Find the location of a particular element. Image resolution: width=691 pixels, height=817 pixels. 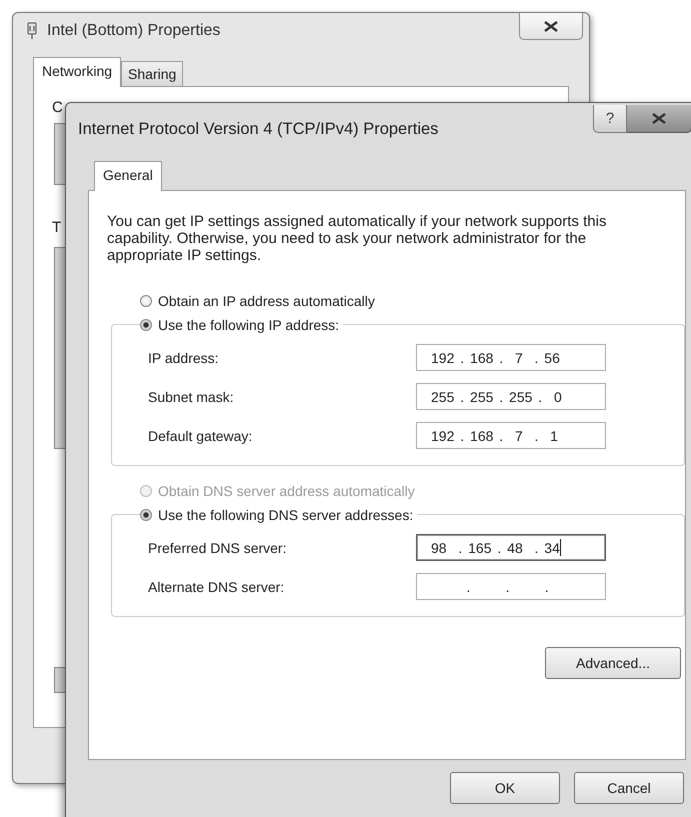

ip-address-field: 192 . 168 . 7 . 1 is located at coordinates (511, 435).